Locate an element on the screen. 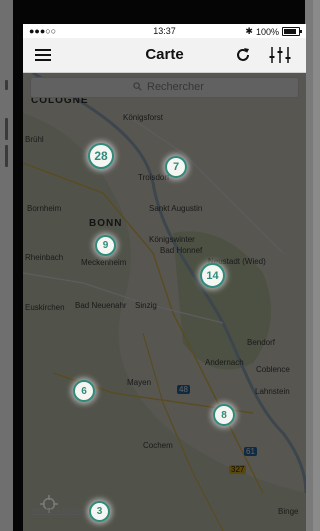  place-label: Mayen is located at coordinates (139, 382).